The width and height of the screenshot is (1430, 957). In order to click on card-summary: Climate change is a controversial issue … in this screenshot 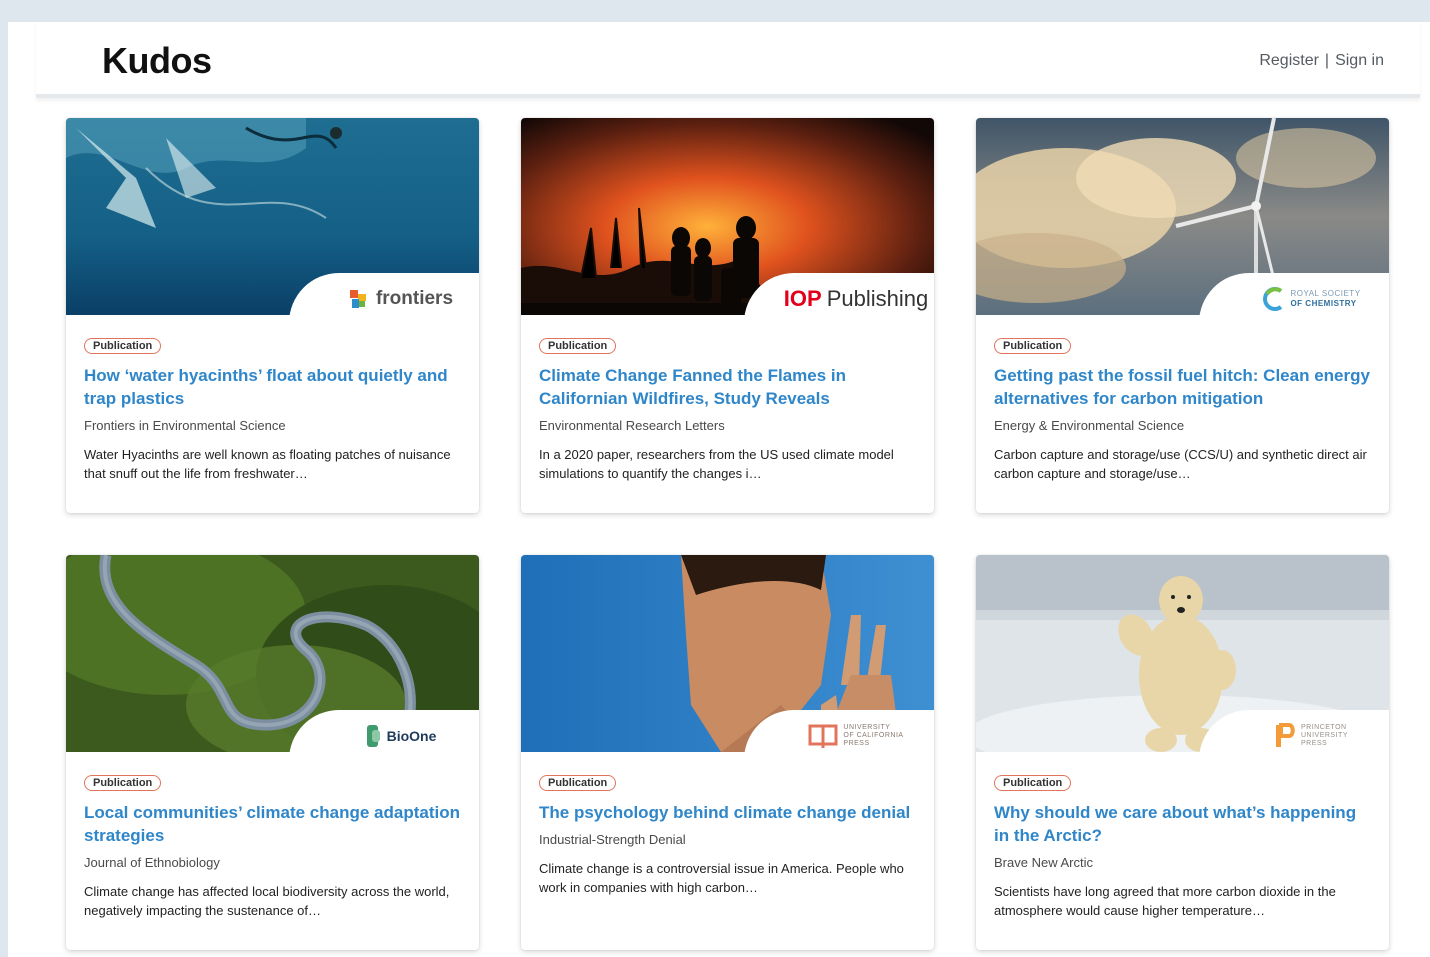, I will do `click(721, 878)`.